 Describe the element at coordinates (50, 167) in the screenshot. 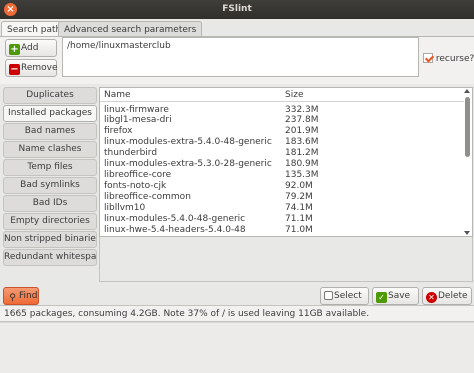

I see `sidebar-item-temp-files: Temp files` at that location.